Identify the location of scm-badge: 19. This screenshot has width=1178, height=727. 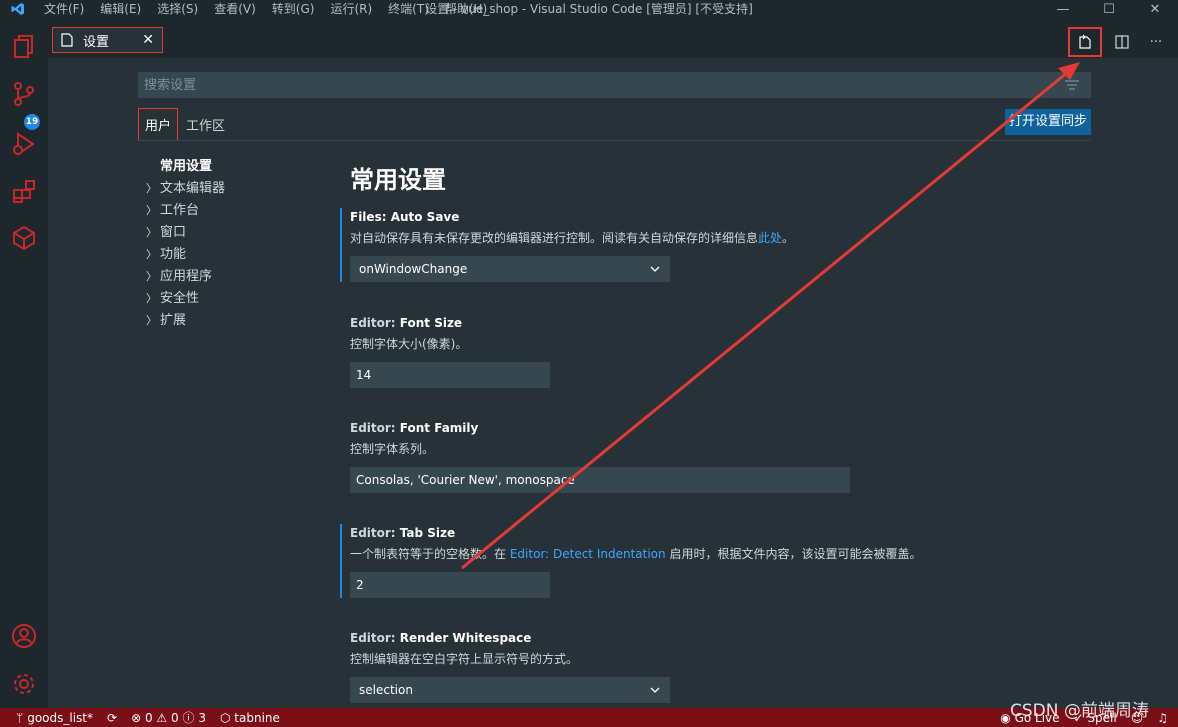
(32, 122).